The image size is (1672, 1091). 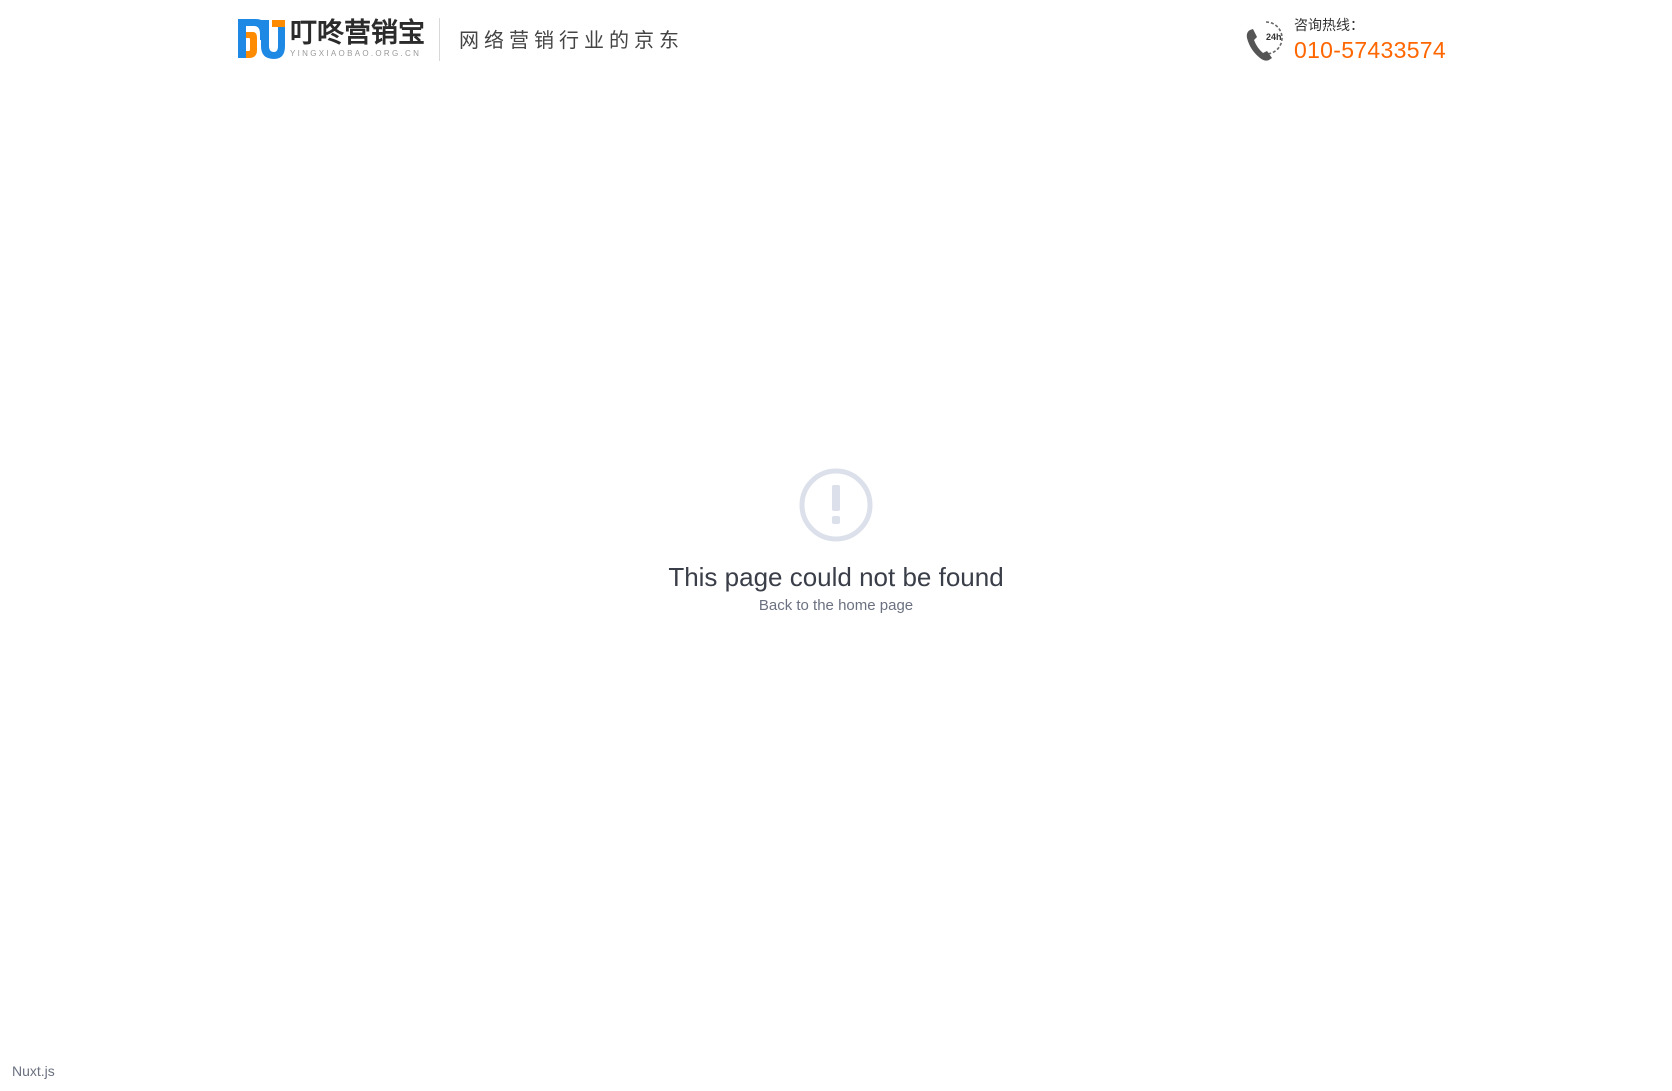 I want to click on logo-link: 叮咚营销宝 YINGXIAOBAO.ORG.CN, so click(x=330, y=38).